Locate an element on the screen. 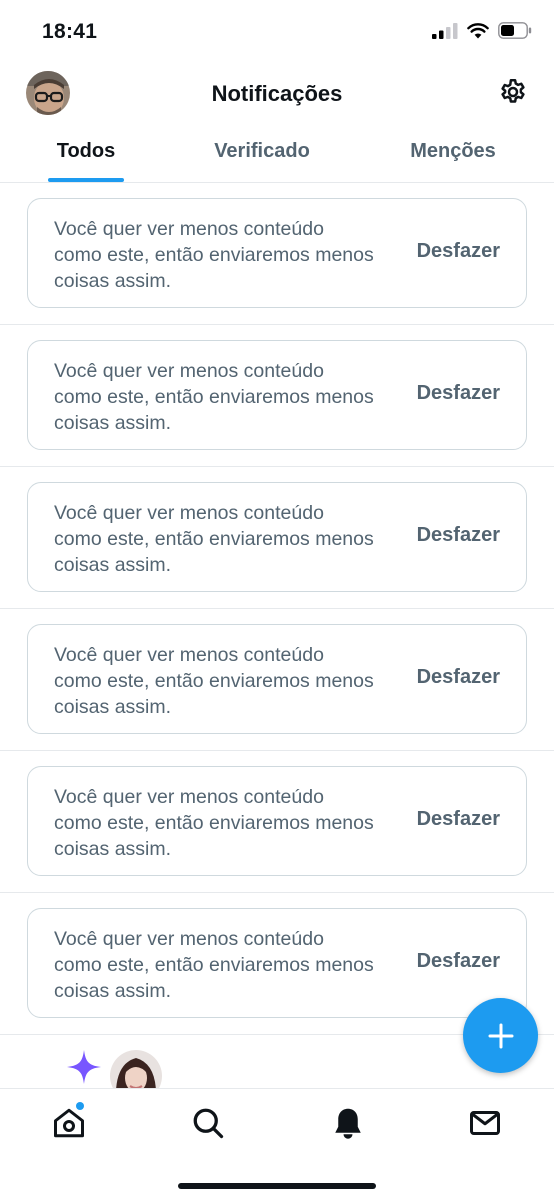 The image size is (554, 1200). bell-icon is located at coordinates (348, 1123).